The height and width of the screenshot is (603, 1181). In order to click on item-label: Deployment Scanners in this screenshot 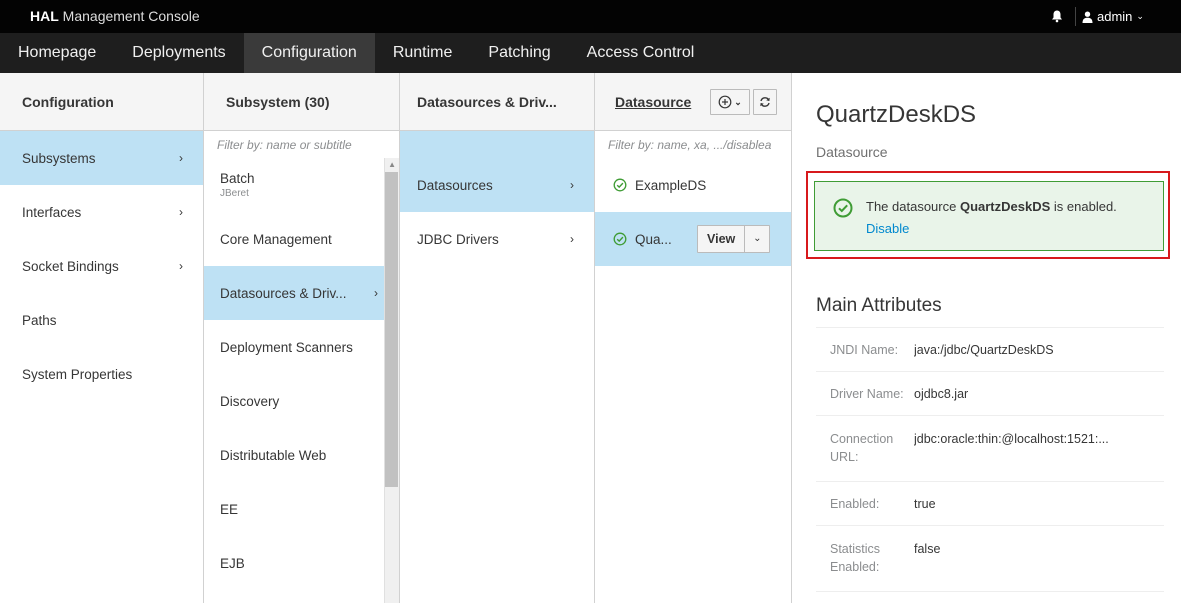, I will do `click(286, 347)`.